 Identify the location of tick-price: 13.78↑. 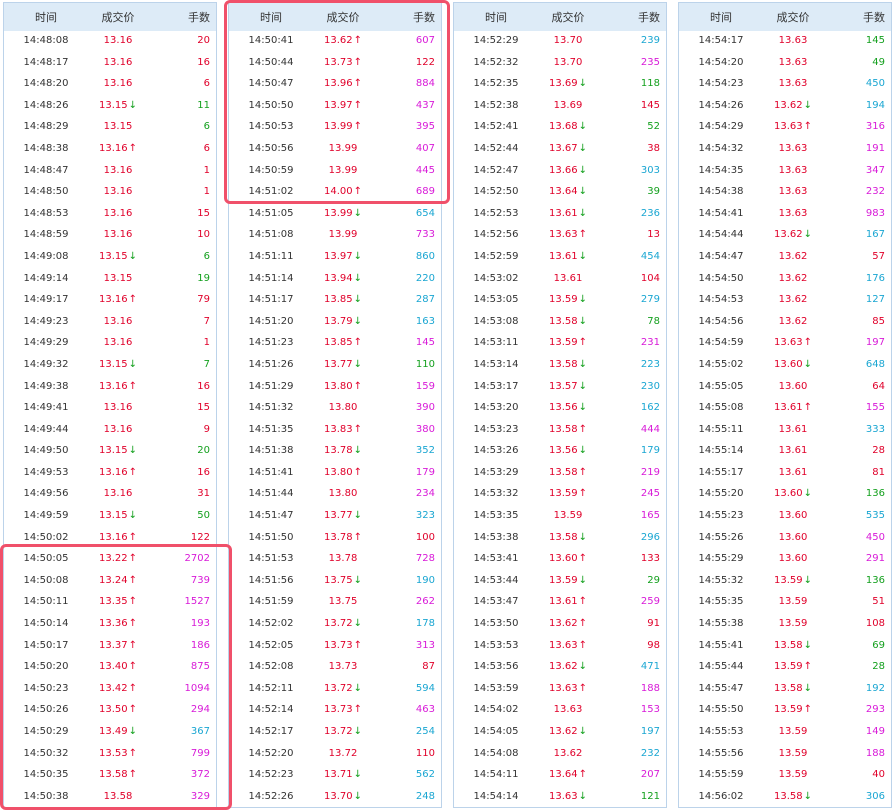
(343, 537).